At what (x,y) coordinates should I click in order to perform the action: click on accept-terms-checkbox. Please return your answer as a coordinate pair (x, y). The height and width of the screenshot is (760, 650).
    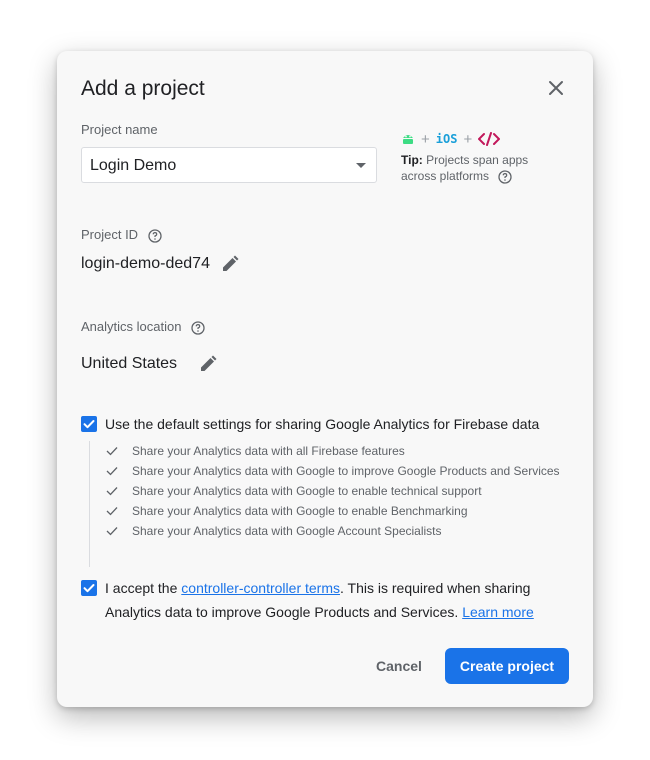
    Looking at the image, I should click on (89, 588).